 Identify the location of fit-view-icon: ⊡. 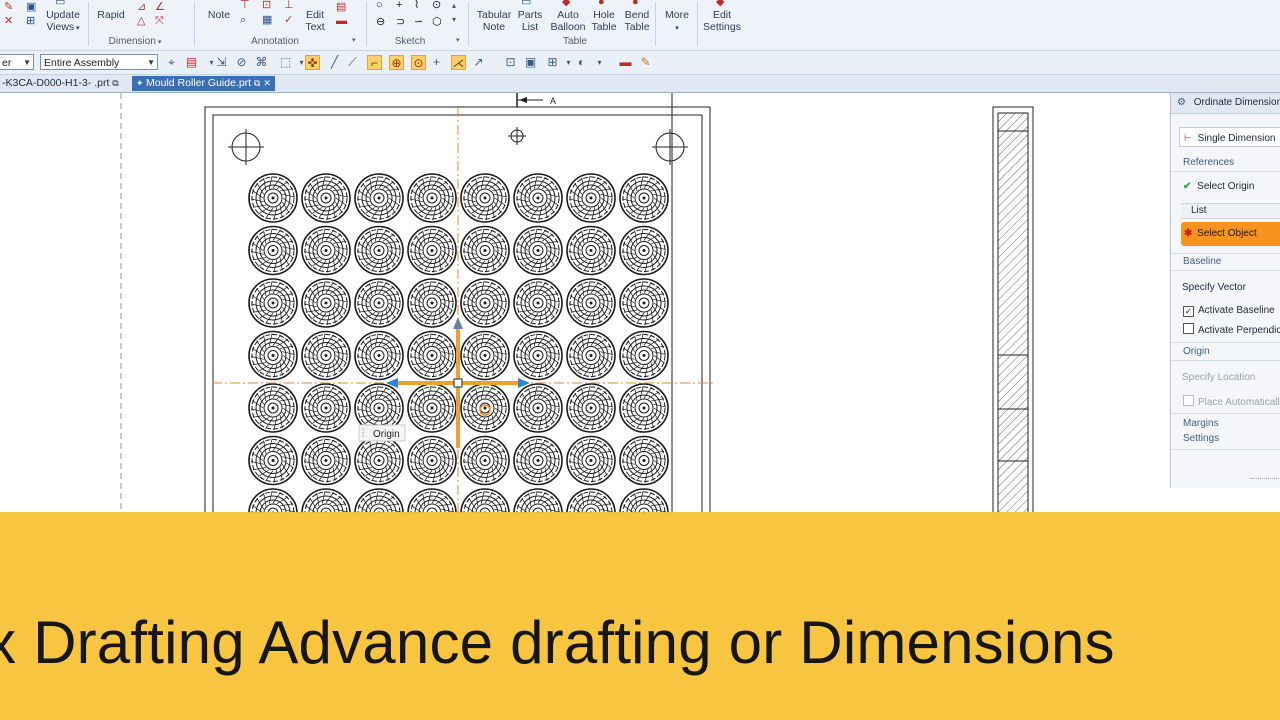
(510, 62).